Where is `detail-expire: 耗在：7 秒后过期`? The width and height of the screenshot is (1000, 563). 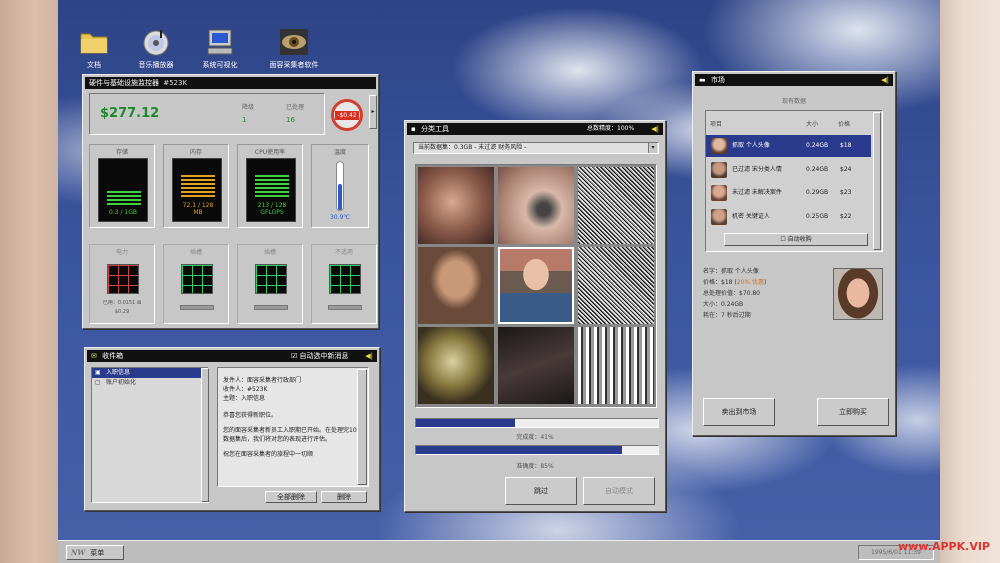 detail-expire: 耗在：7 秒后过期 is located at coordinates (727, 315).